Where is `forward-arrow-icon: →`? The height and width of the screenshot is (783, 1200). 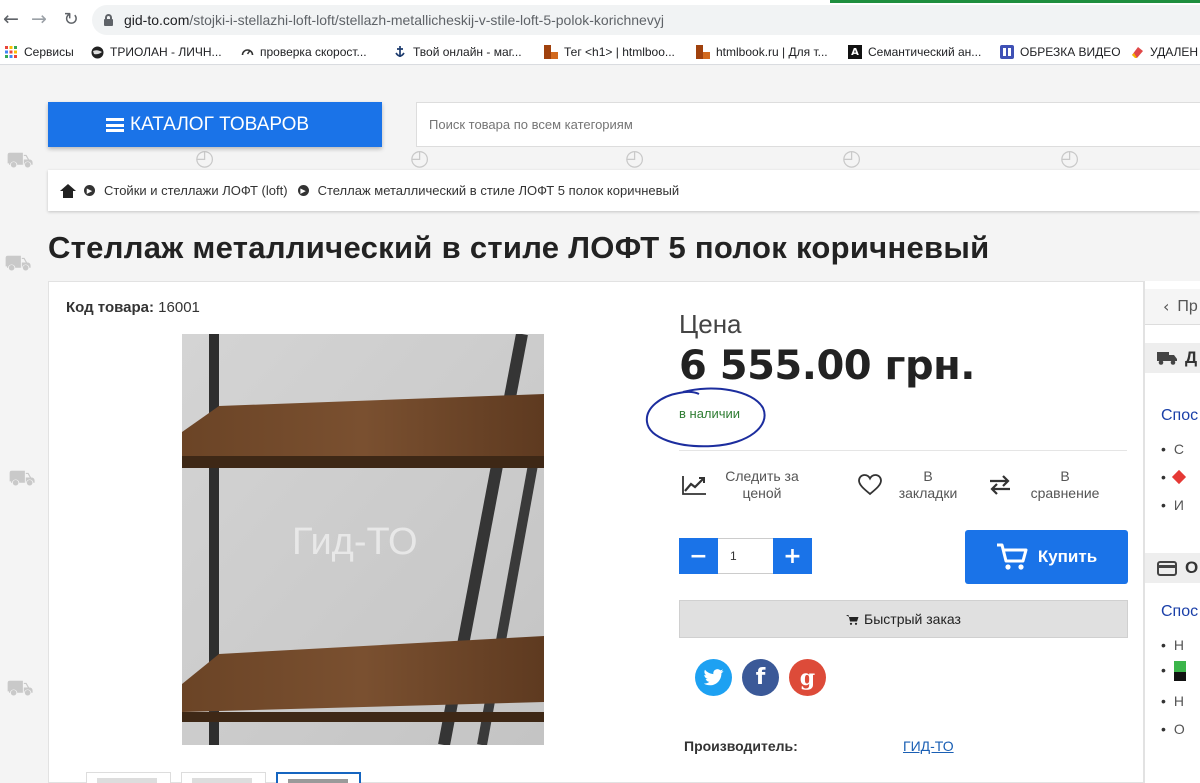 forward-arrow-icon: → is located at coordinates (39, 19).